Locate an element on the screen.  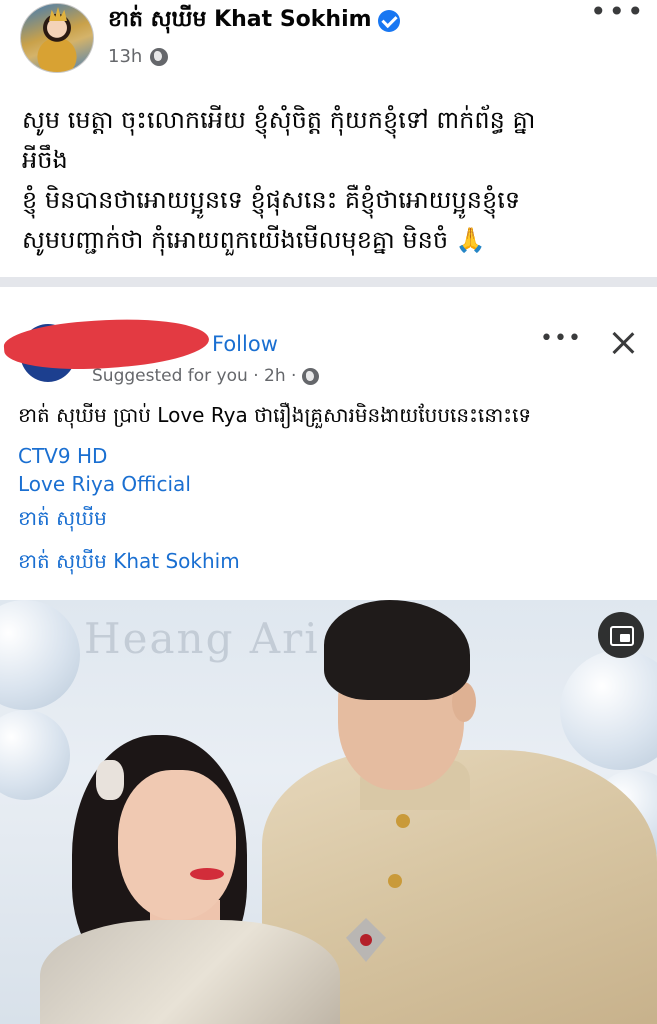
page-tag-link: ខាត់ សុឃីម is located at coordinates (62, 520).